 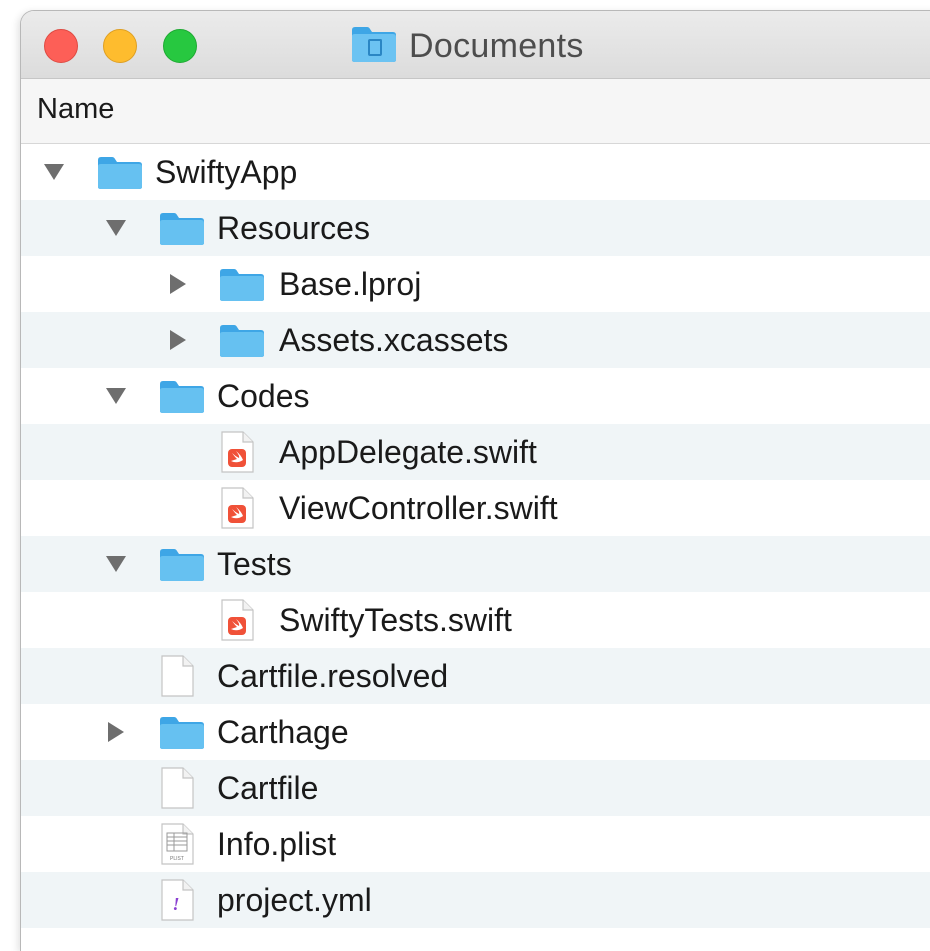 I want to click on column-header-label: Name, so click(x=76, y=109).